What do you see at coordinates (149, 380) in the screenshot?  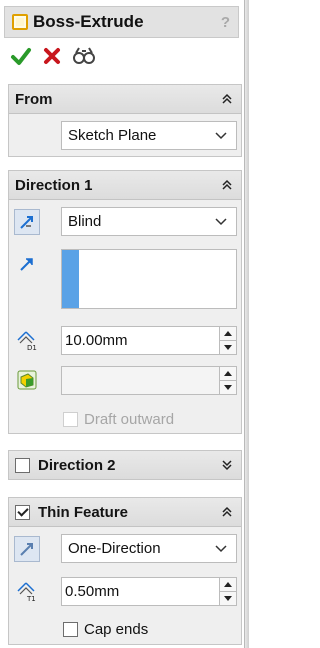 I see `draft-angle-input` at bounding box center [149, 380].